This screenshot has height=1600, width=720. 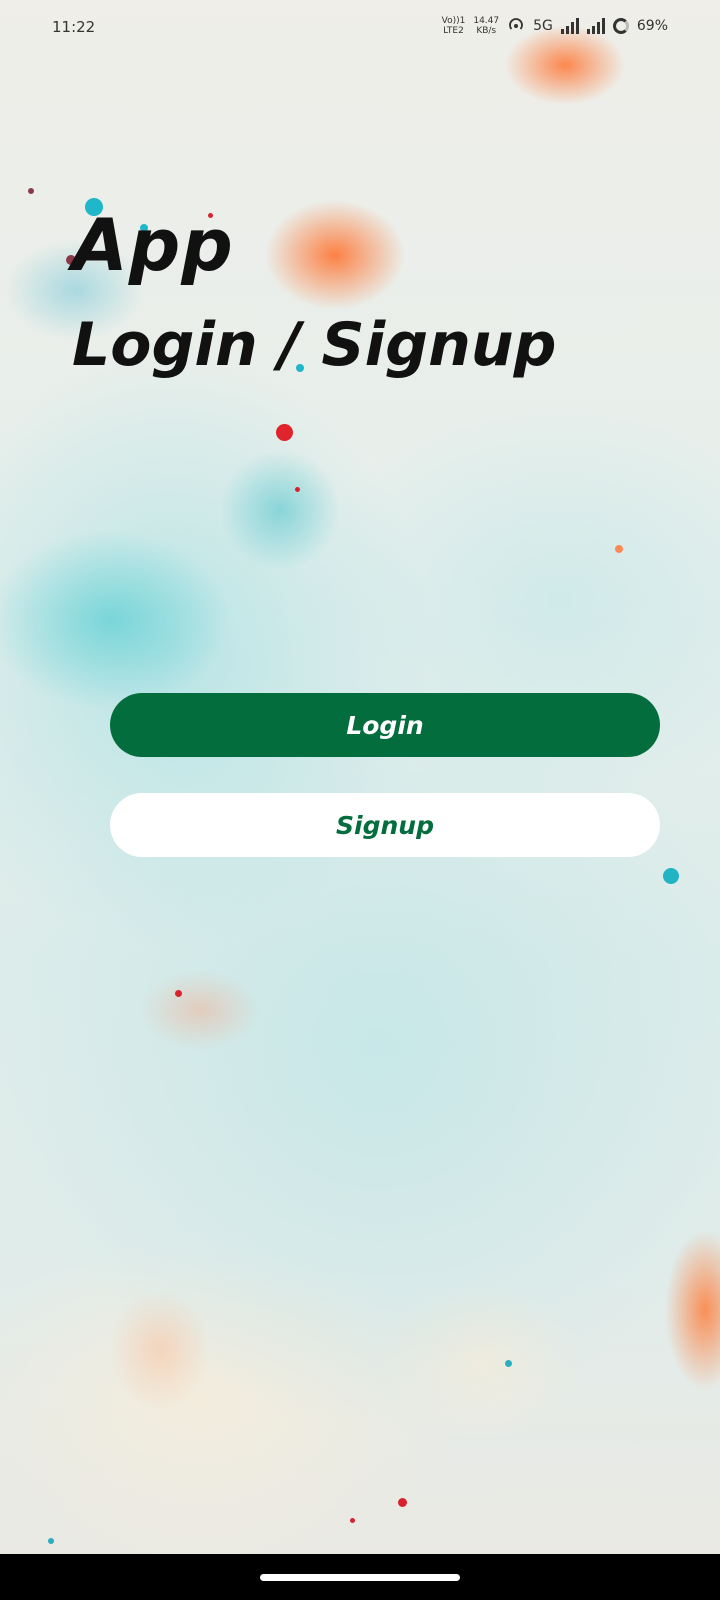 What do you see at coordinates (74, 27) in the screenshot?
I see `status-time: 11:22` at bounding box center [74, 27].